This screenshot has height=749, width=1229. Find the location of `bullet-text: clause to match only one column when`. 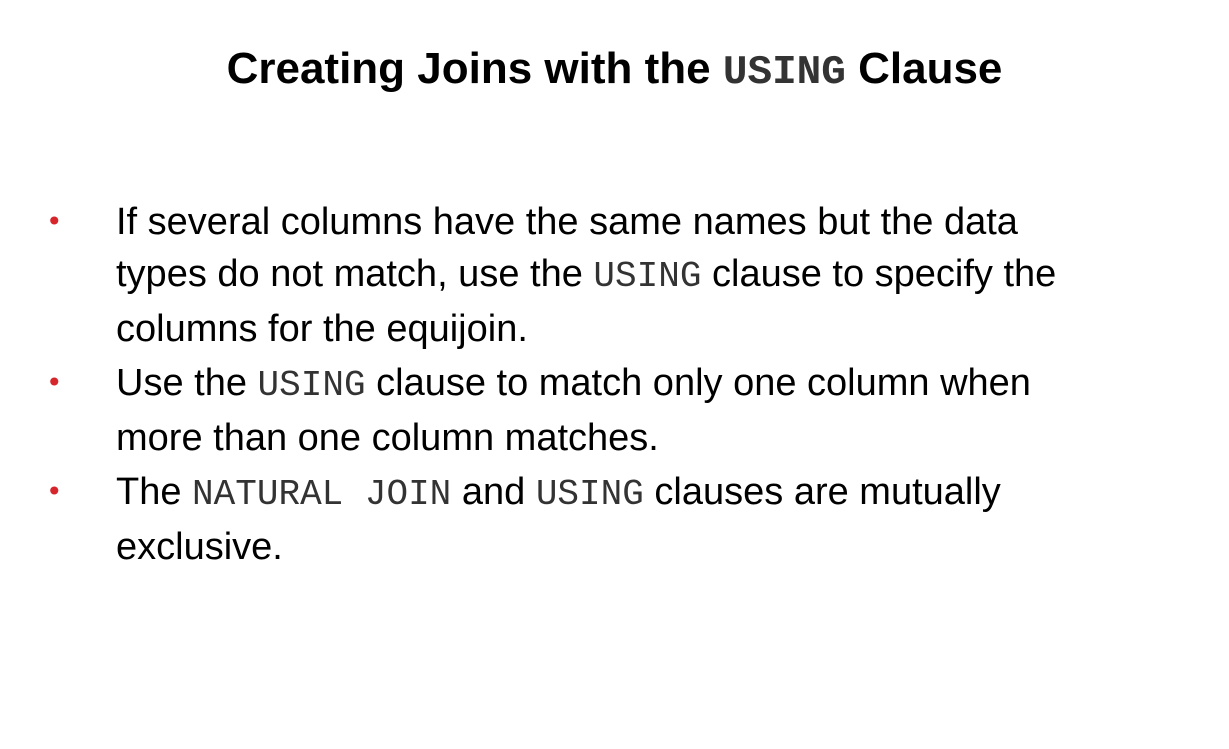

bullet-text: clause to match only one column when is located at coordinates (698, 383).